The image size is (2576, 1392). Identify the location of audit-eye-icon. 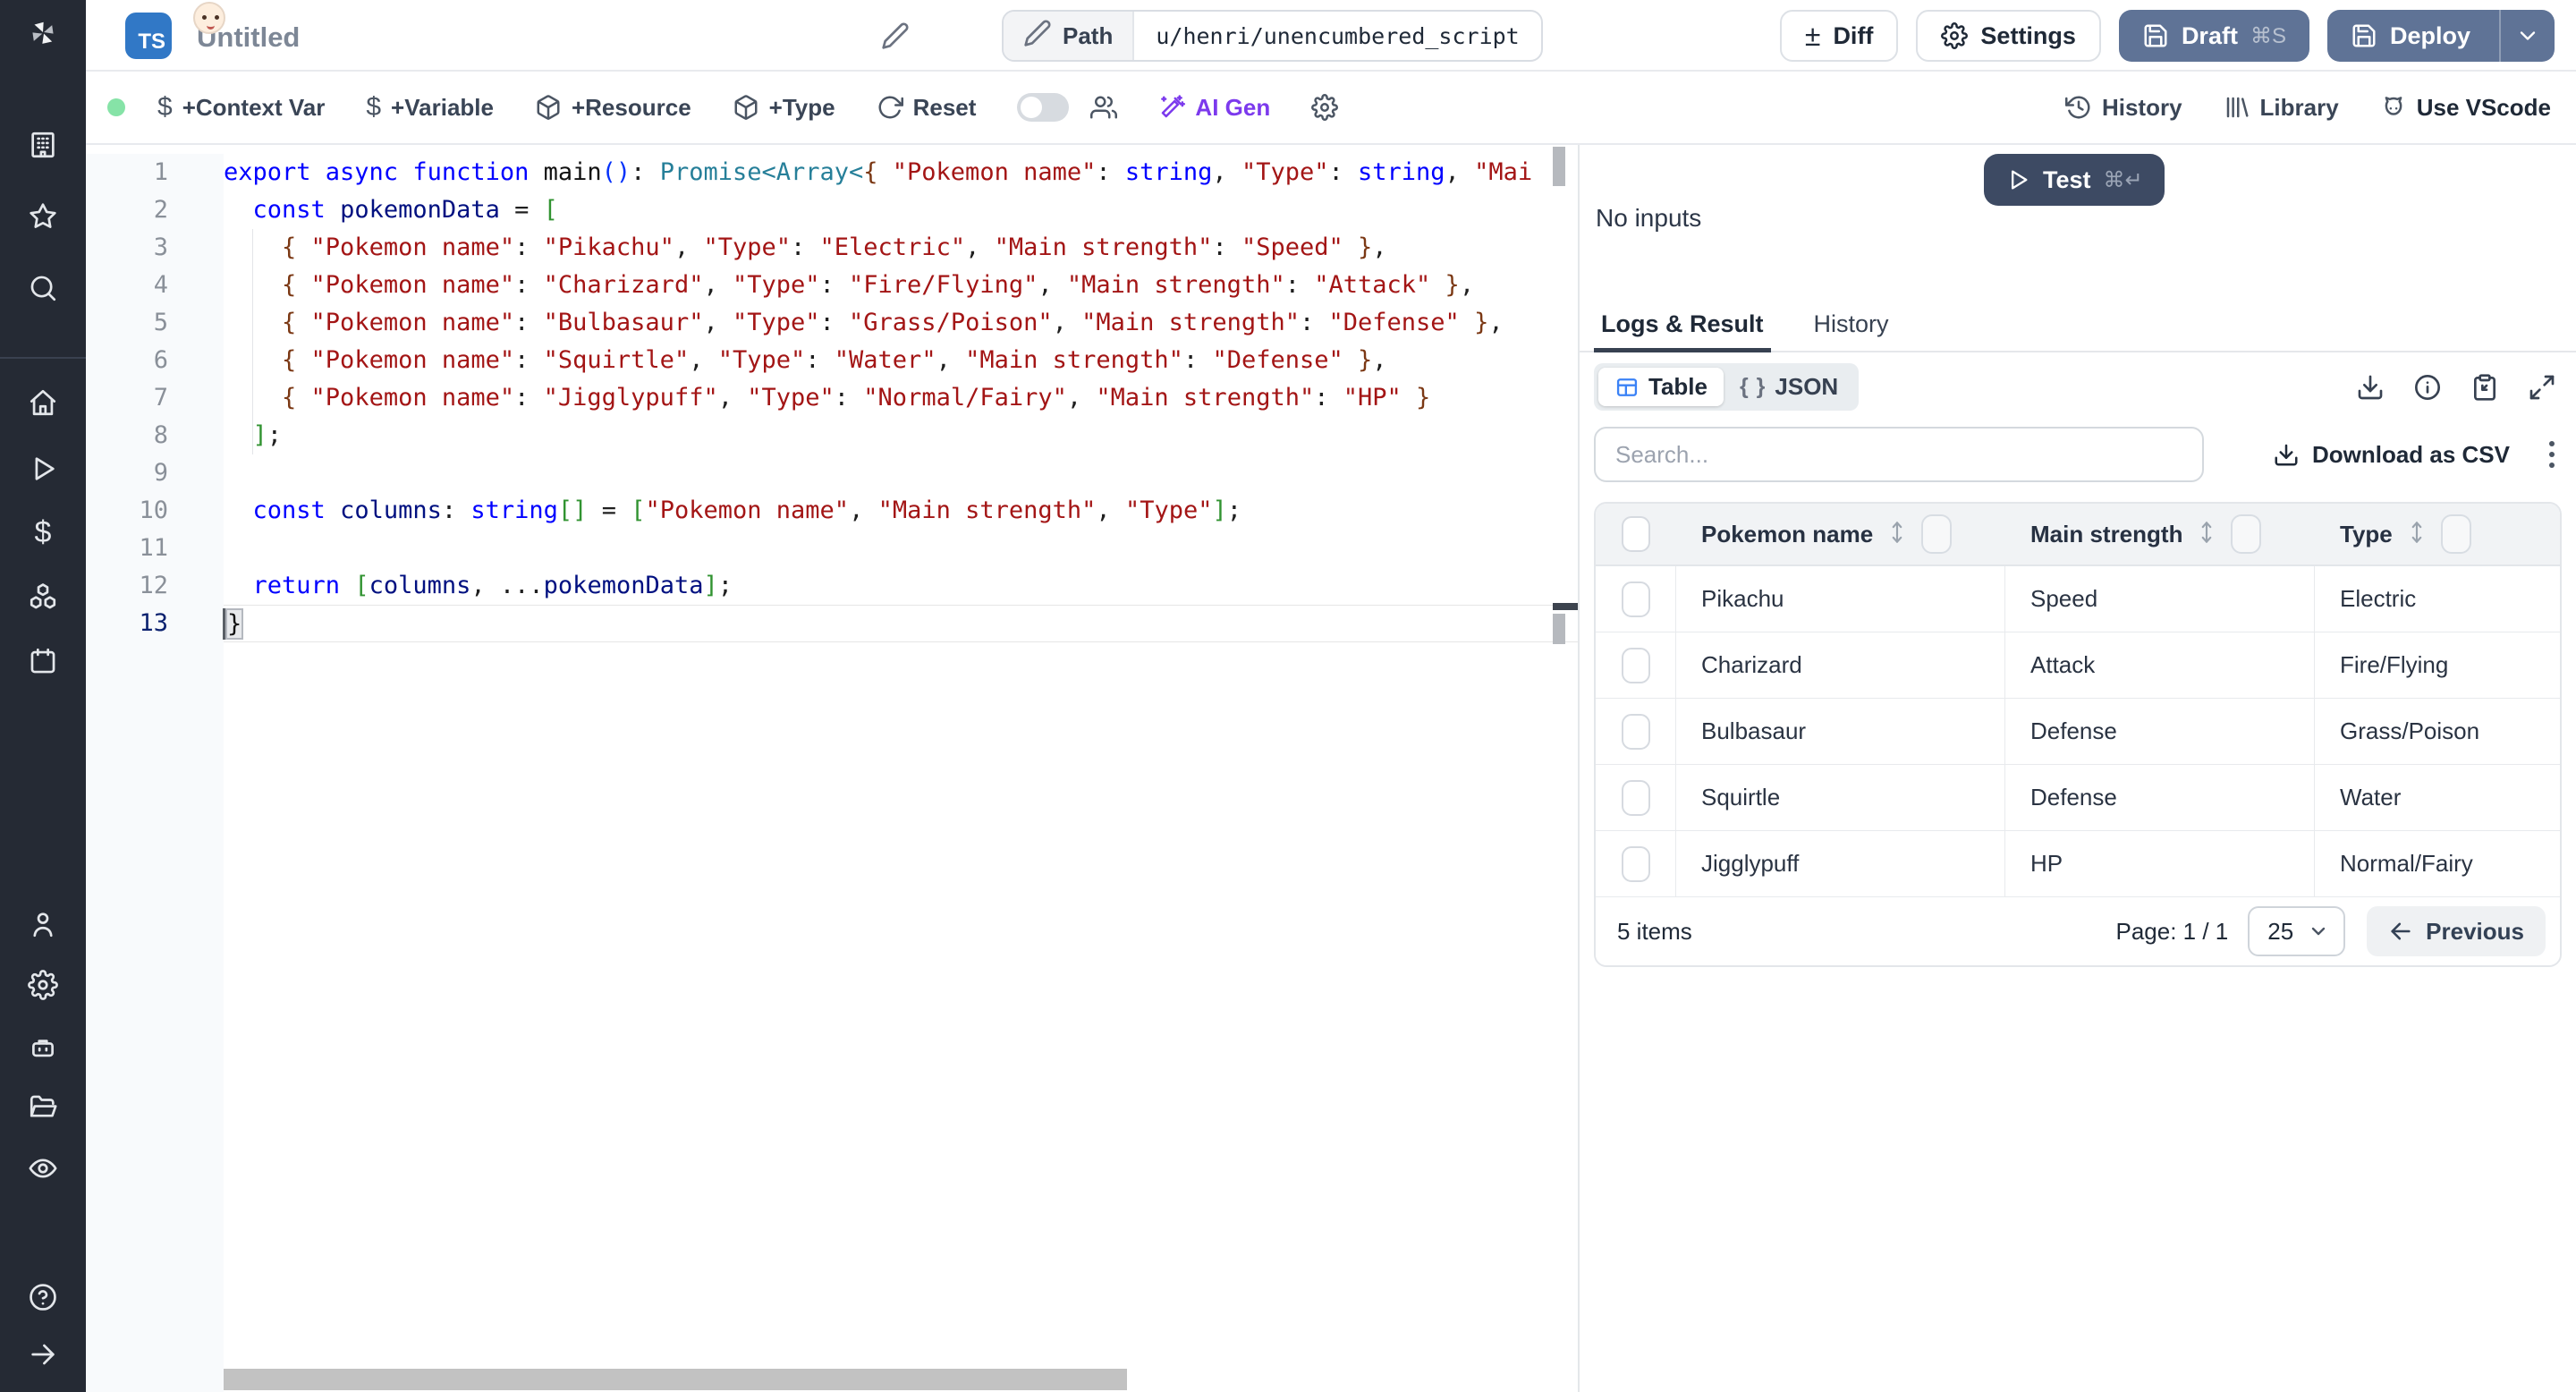
(43, 1168).